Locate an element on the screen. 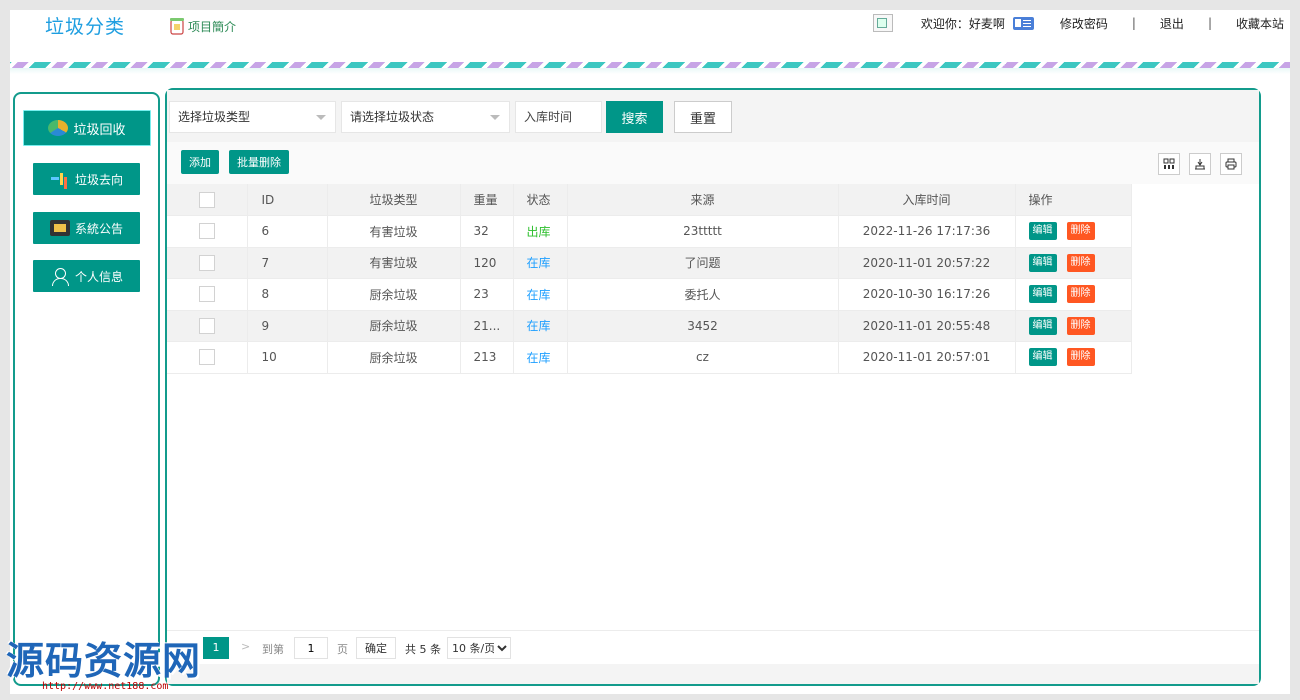  table-toolbar: 添加 批量删除 is located at coordinates (713, 163).